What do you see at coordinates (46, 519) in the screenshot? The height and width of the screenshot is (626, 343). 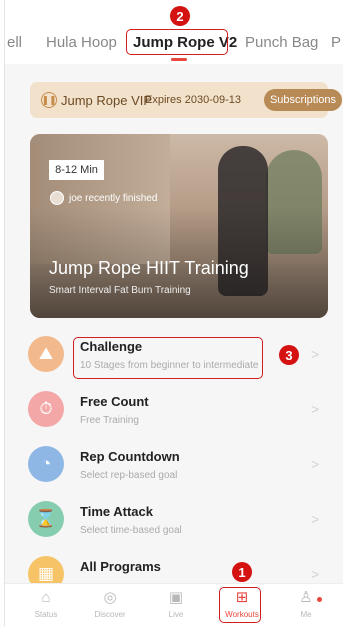 I see `hourglass-icon: ⌛` at bounding box center [46, 519].